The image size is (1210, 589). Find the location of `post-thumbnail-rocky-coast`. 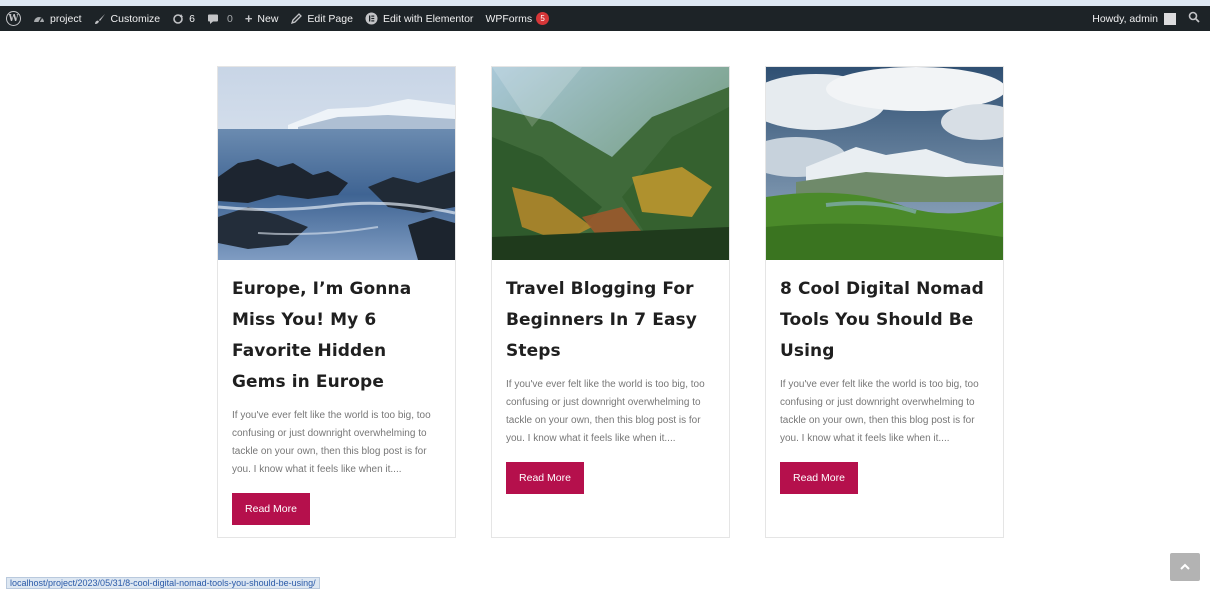

post-thumbnail-rocky-coast is located at coordinates (336, 163).